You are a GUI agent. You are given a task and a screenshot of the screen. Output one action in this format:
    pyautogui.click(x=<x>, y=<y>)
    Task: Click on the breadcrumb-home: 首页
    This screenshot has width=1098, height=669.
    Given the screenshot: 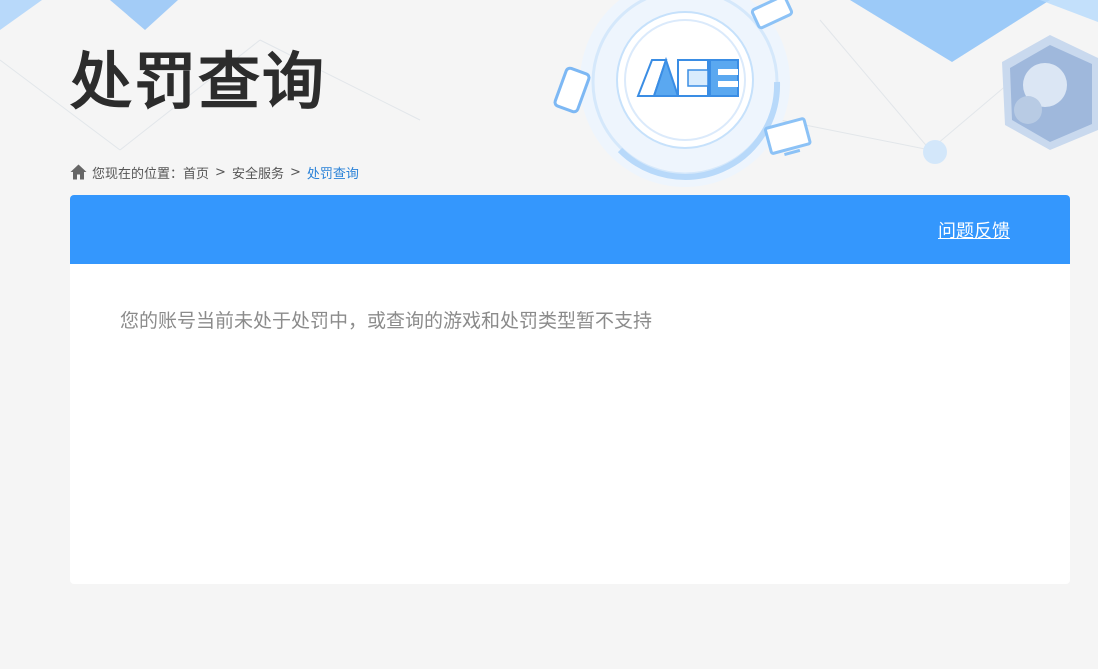 What is the action you would take?
    pyautogui.click(x=196, y=172)
    